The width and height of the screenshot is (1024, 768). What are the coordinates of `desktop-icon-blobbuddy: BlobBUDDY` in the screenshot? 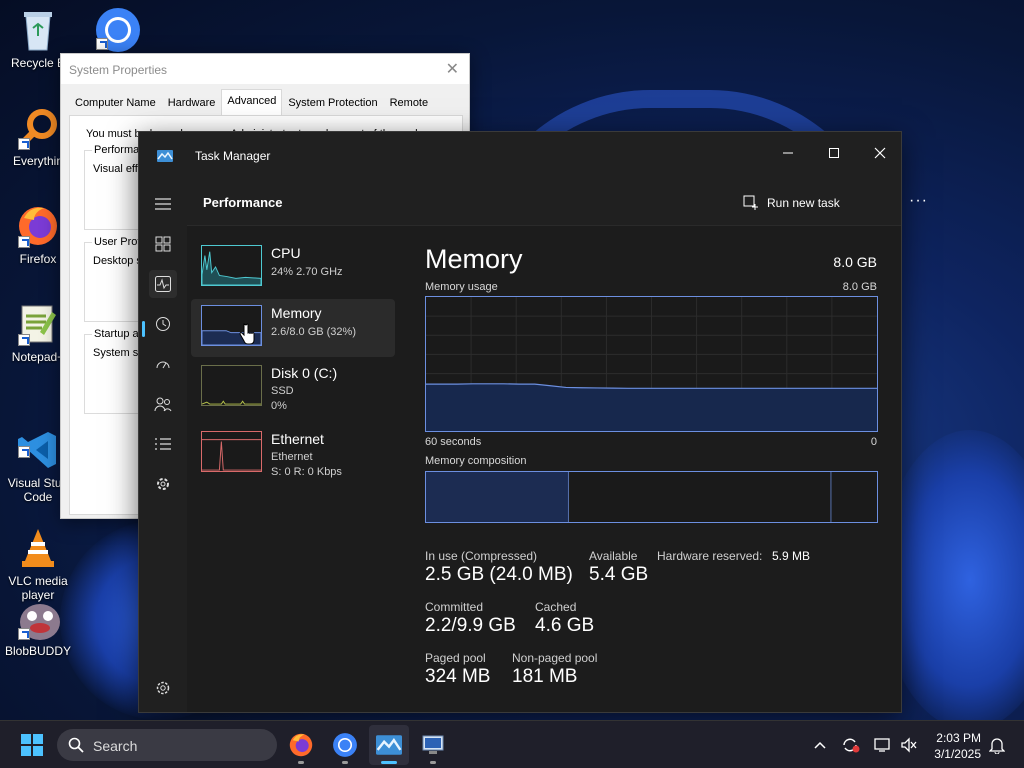 It's located at (38, 627).